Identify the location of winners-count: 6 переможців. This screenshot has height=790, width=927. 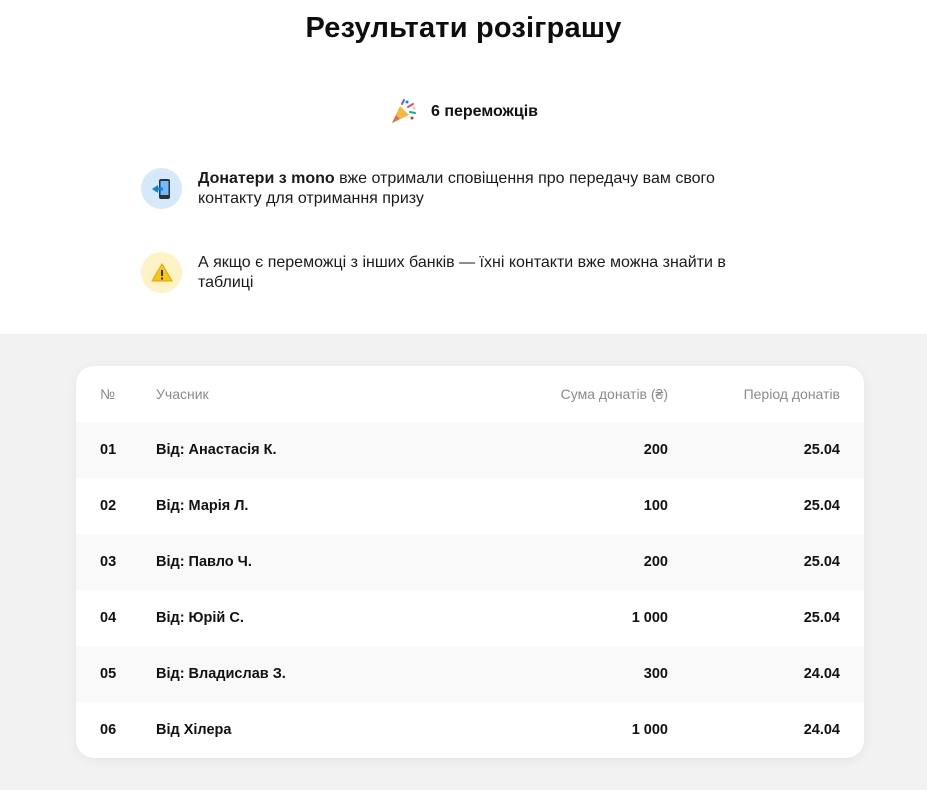
(484, 111).